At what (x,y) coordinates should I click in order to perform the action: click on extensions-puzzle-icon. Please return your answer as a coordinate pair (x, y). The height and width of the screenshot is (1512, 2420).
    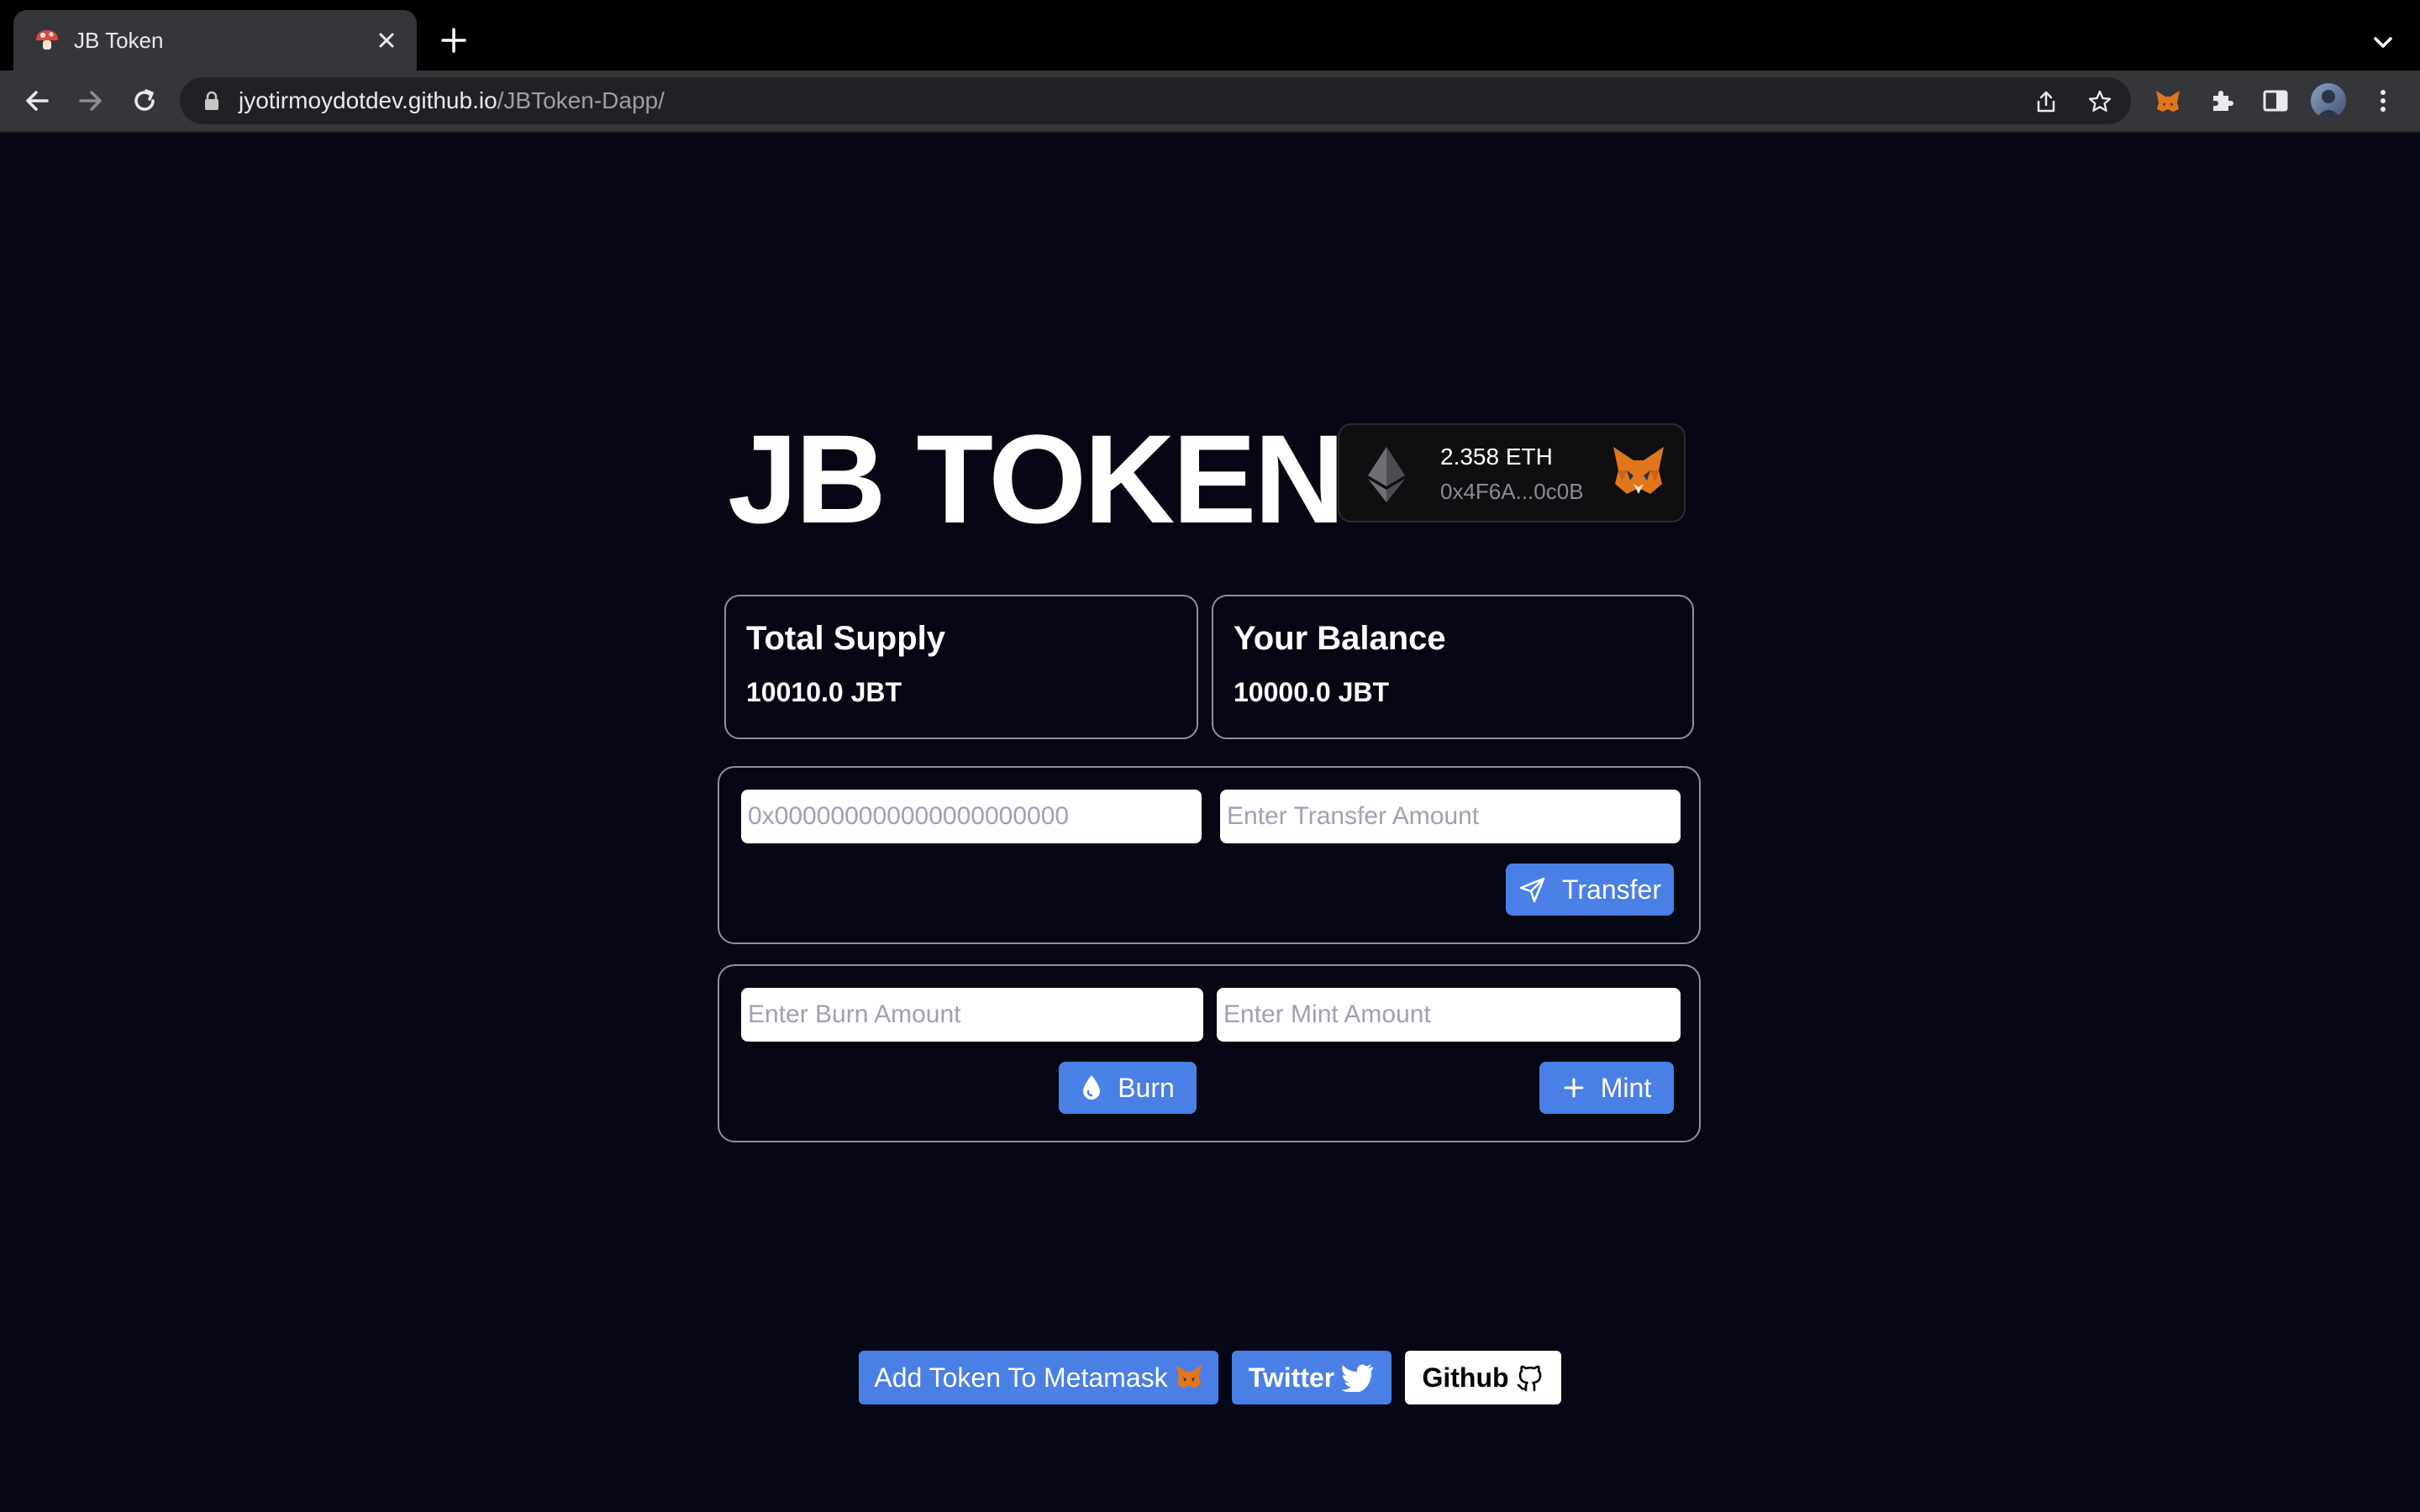
    Looking at the image, I should click on (2222, 101).